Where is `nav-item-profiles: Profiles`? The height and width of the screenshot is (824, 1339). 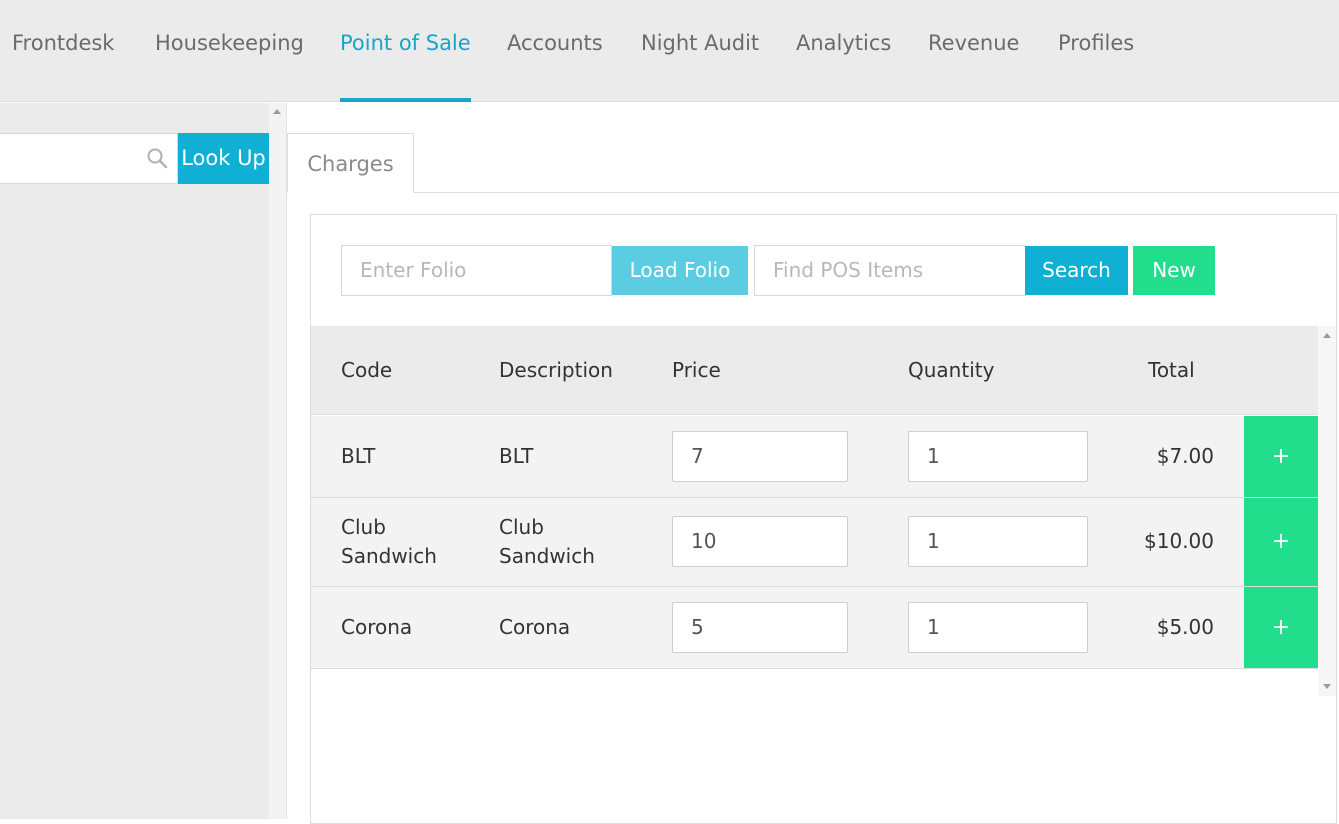
nav-item-profiles: Profiles is located at coordinates (1096, 51).